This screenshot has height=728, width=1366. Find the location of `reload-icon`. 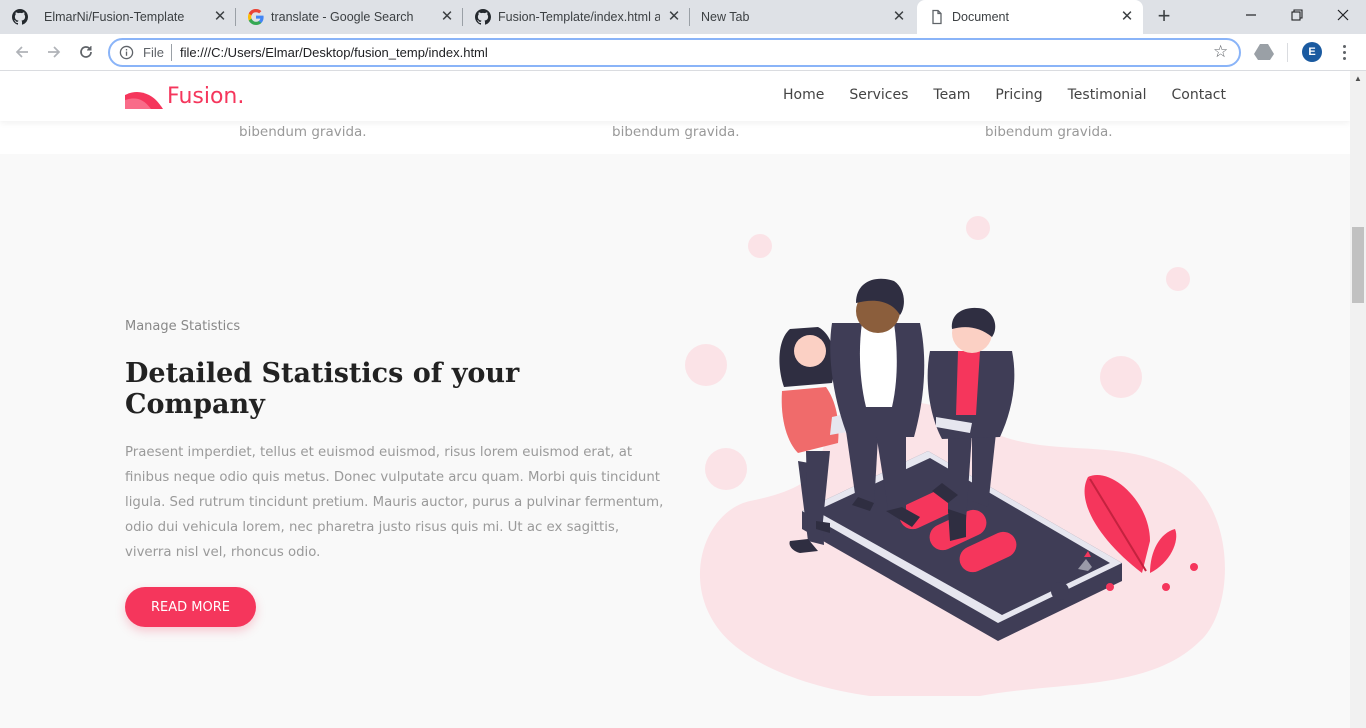

reload-icon is located at coordinates (86, 52).